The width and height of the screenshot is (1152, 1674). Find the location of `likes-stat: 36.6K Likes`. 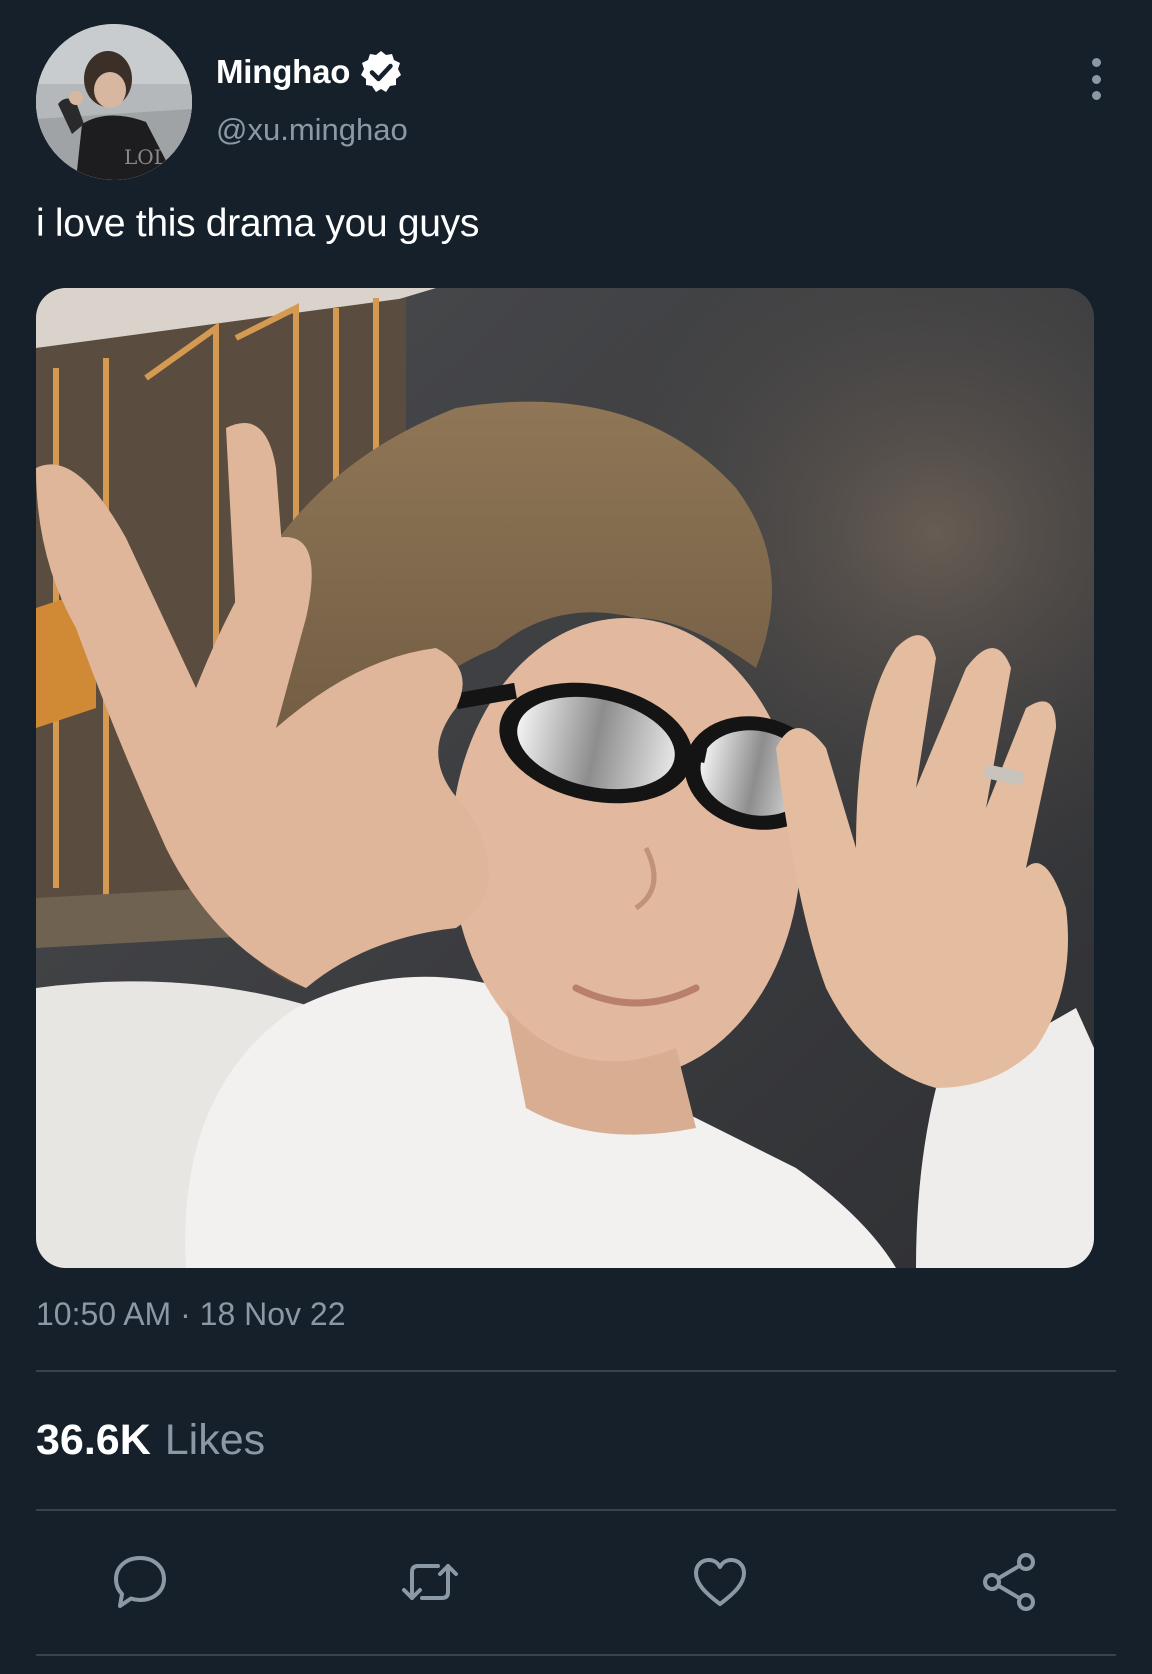

likes-stat: 36.6K Likes is located at coordinates (150, 1440).